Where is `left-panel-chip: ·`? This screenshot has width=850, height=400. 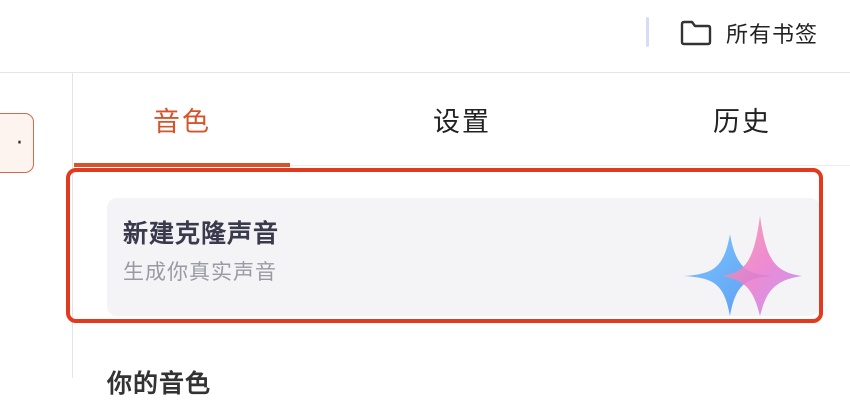 left-panel-chip: · is located at coordinates (17, 143).